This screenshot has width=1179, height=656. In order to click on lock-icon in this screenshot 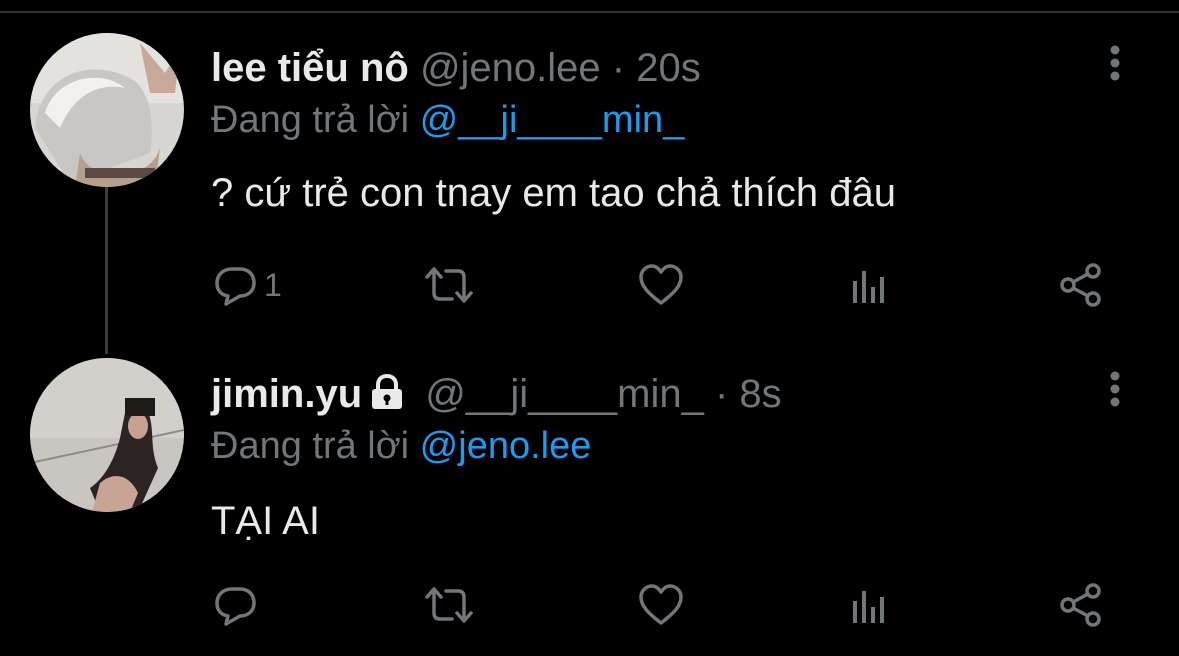, I will do `click(387, 395)`.